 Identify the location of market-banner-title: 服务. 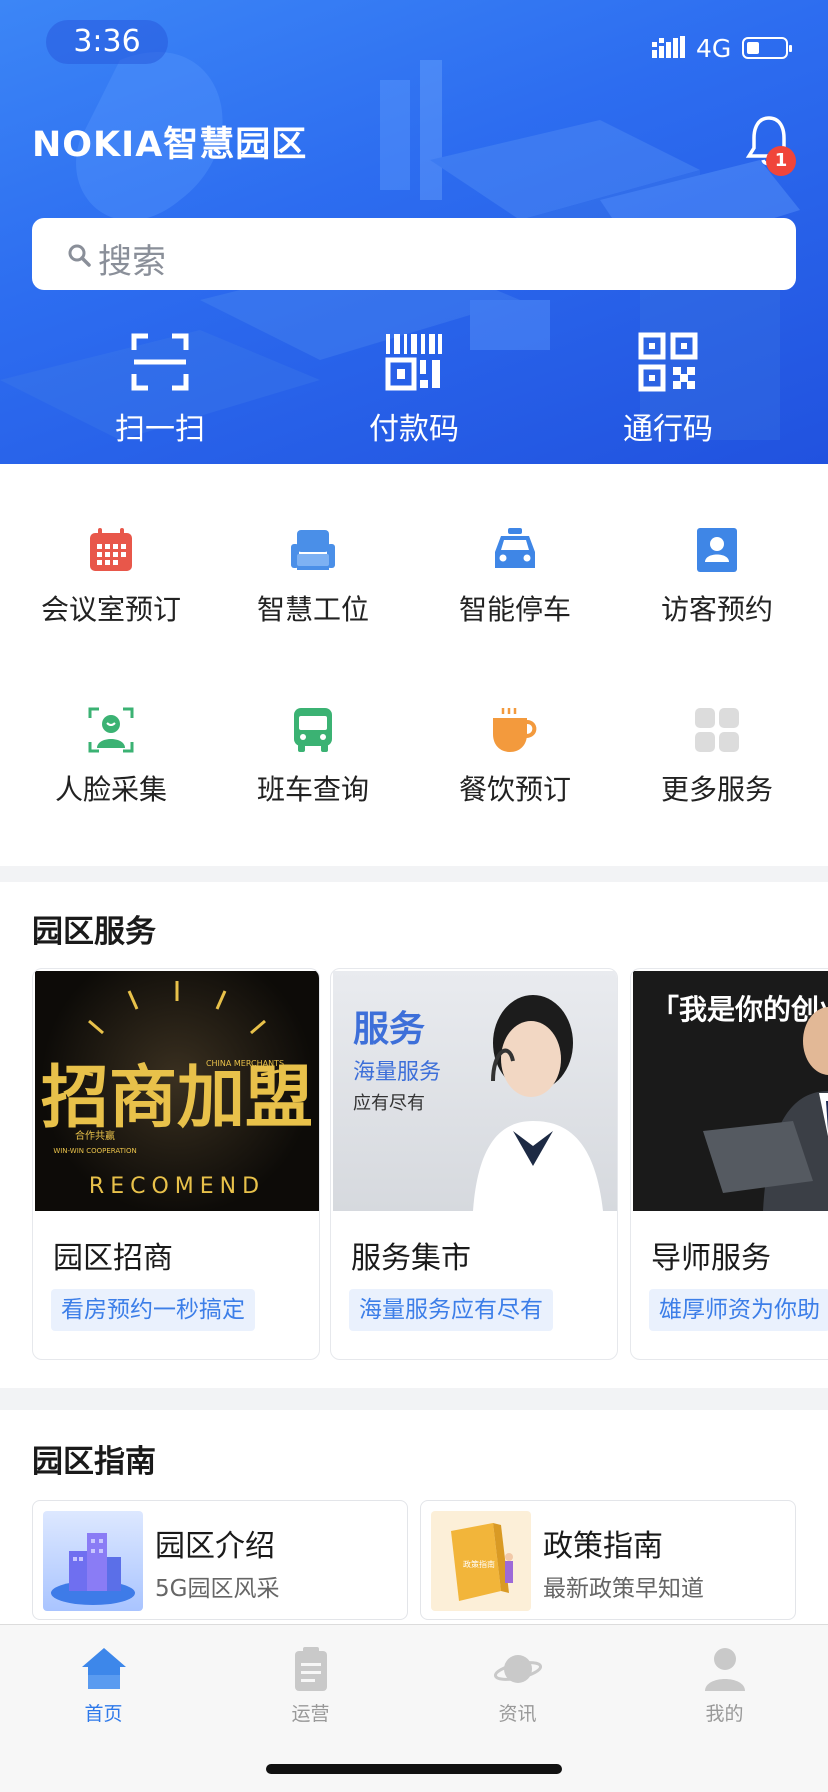
(389, 1029).